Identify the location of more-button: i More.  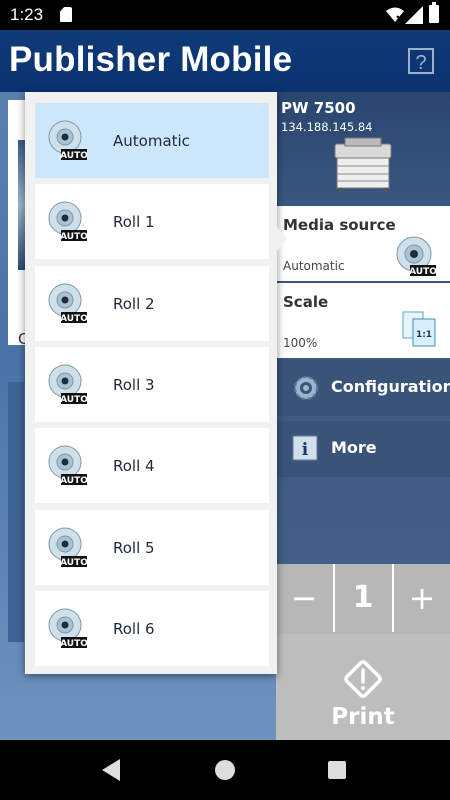
(363, 449).